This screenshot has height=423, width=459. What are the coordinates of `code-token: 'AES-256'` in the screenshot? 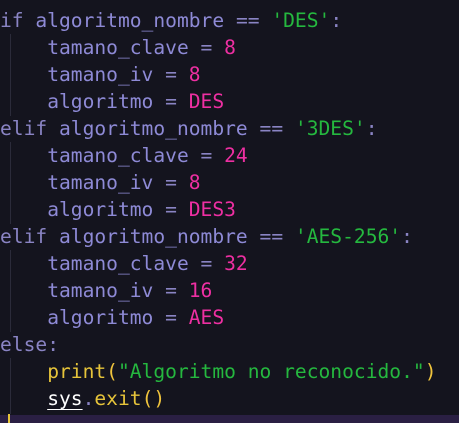 It's located at (348, 236).